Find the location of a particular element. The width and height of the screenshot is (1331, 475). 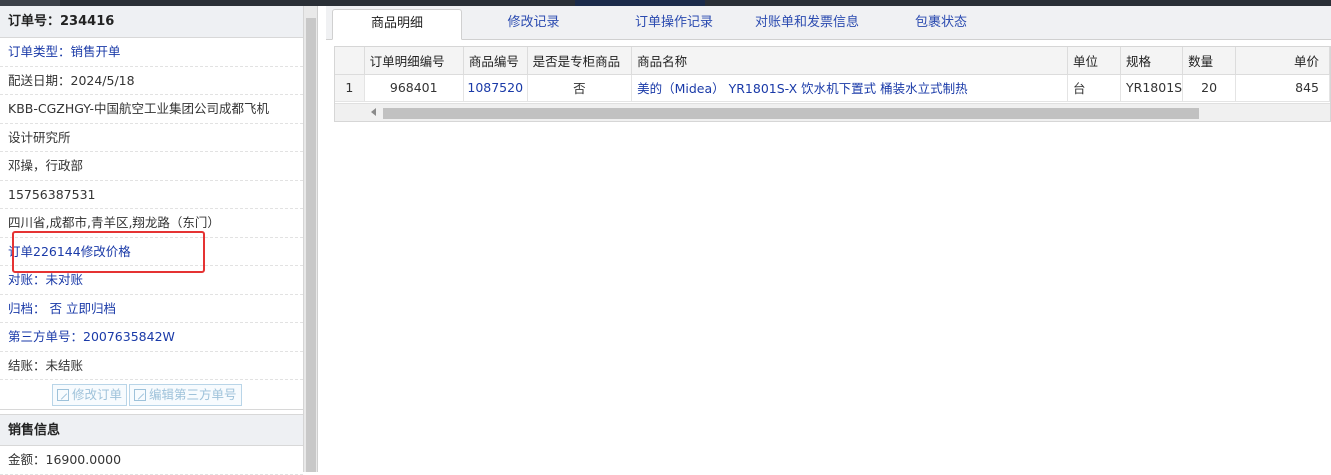

table-cell: 20 is located at coordinates (1209, 88).